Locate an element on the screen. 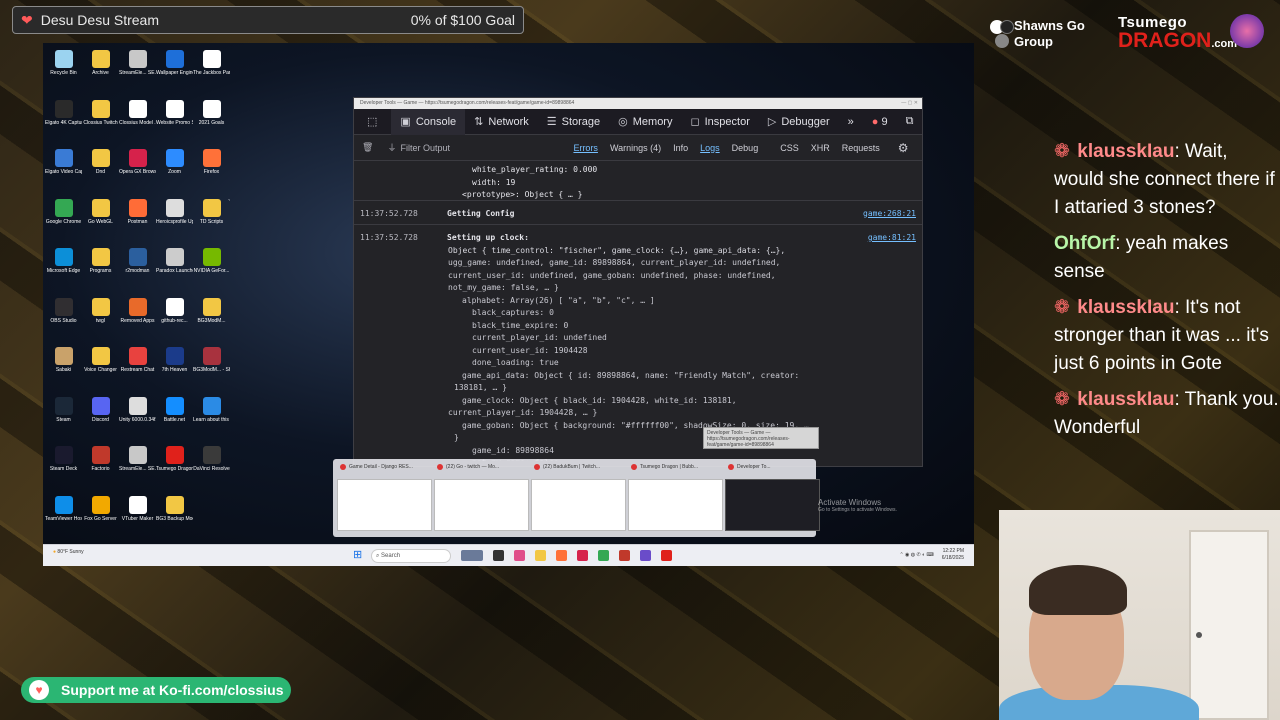 The height and width of the screenshot is (720, 1280). tab-debugger: ▷ Debugger is located at coordinates (799, 122).